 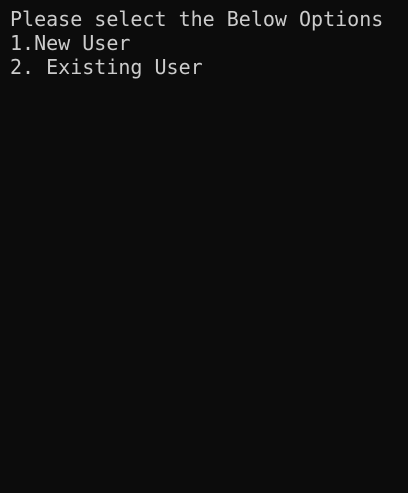 What do you see at coordinates (70, 43) in the screenshot?
I see `option-new-user: 1.New User` at bounding box center [70, 43].